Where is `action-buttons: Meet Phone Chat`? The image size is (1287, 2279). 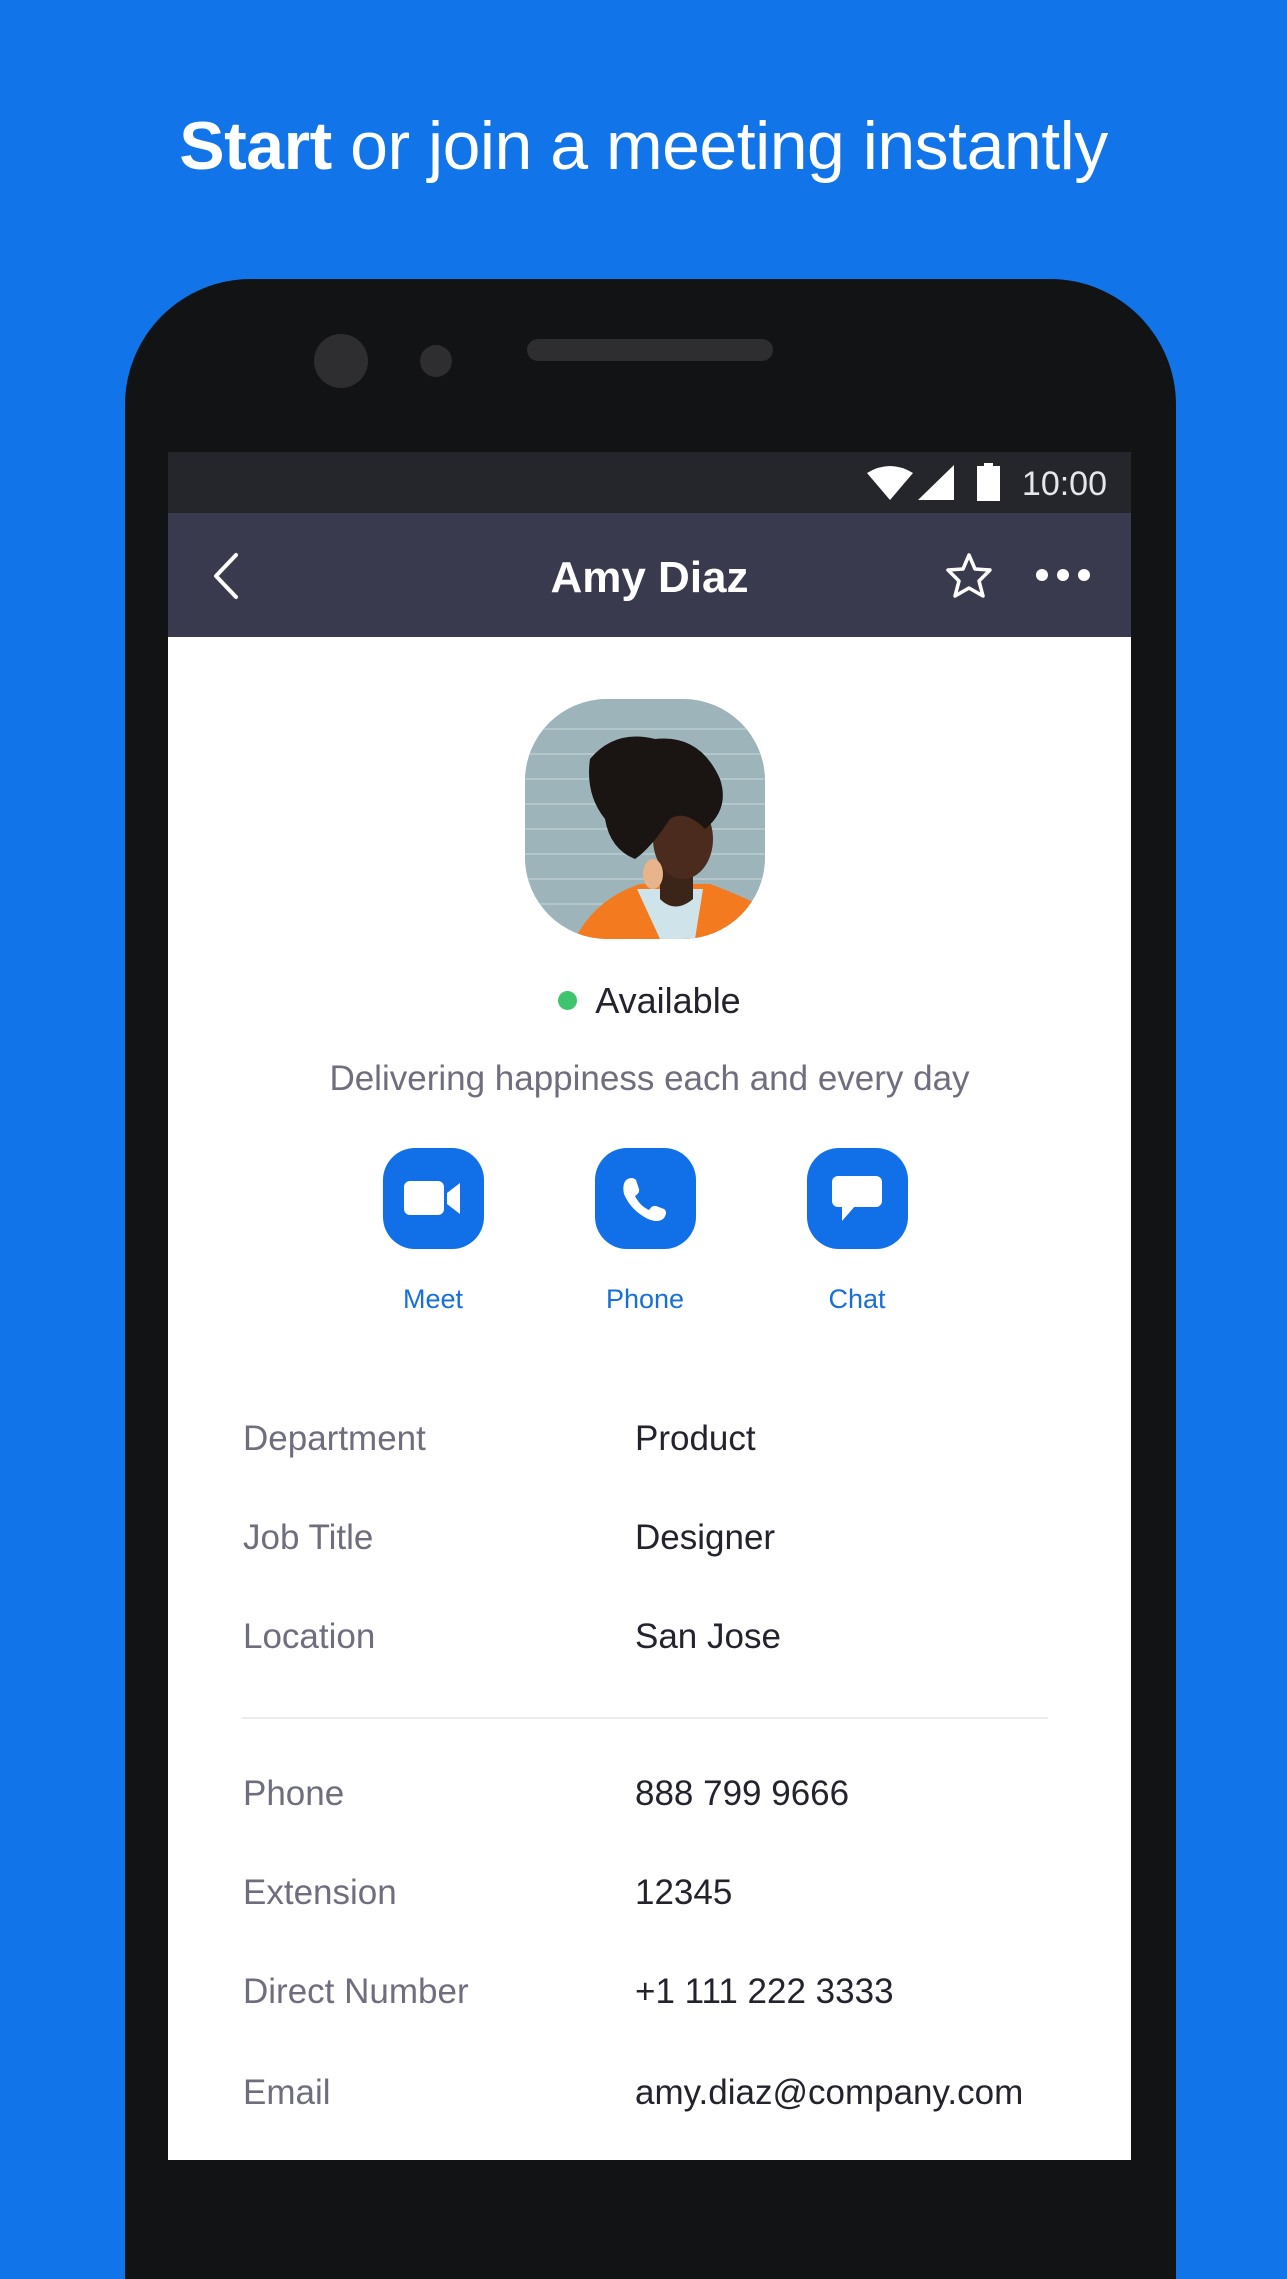 action-buttons: Meet Phone Chat is located at coordinates (649, 1238).